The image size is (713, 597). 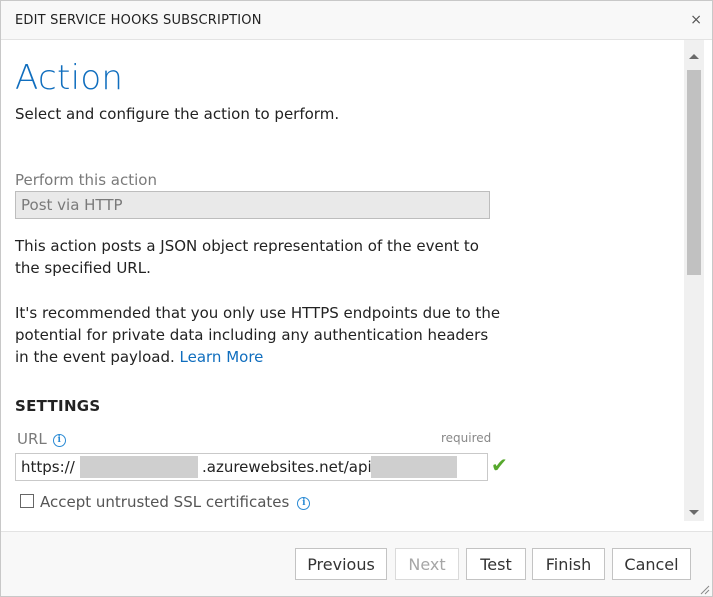 What do you see at coordinates (138, 20) in the screenshot?
I see `dialog-title: EDIT SERVICE HOOKS SUBSCRIPTION` at bounding box center [138, 20].